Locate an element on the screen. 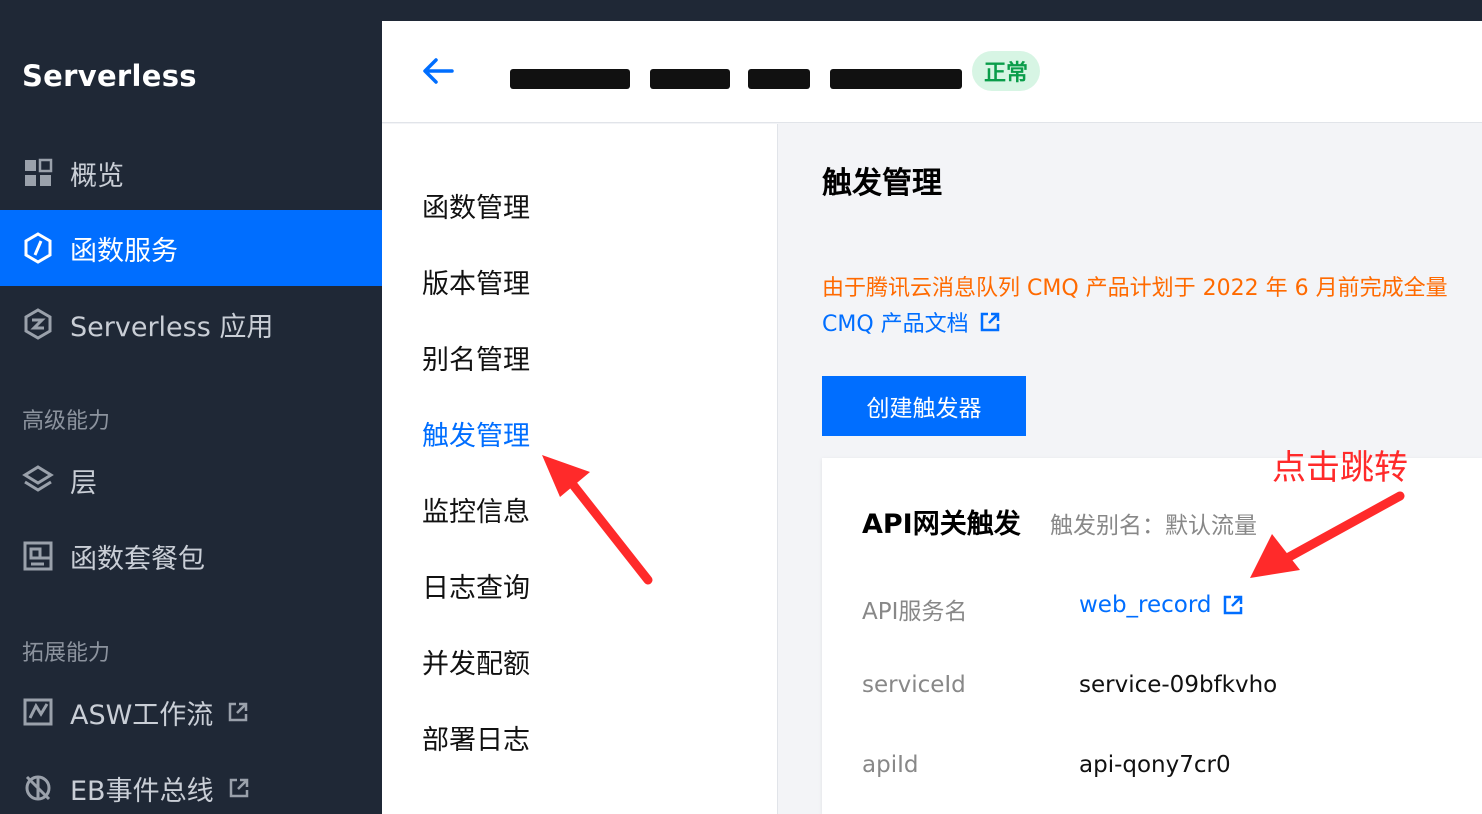 This screenshot has height=814, width=1482. subnav-version-management: 版本管理 is located at coordinates (476, 281).